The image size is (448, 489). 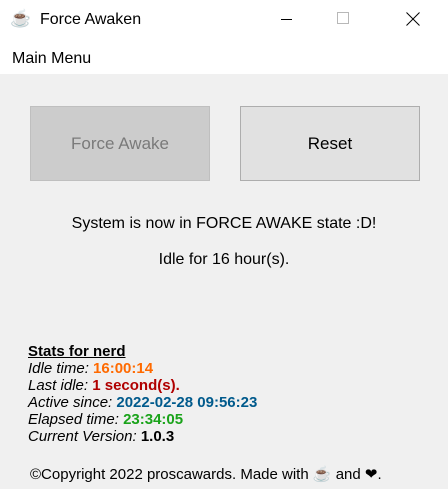 I want to click on heart-icon: ❤, so click(x=371, y=474).